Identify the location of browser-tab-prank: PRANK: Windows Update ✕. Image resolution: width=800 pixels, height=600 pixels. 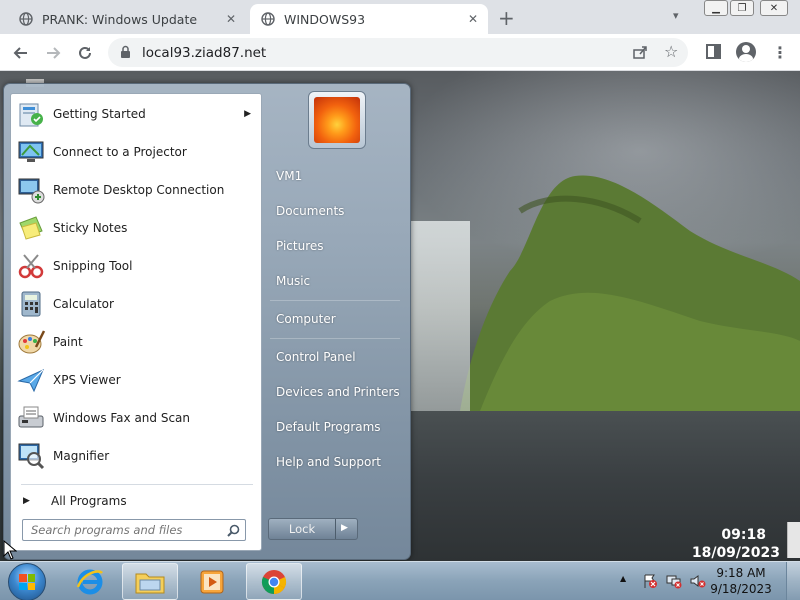
(127, 19).